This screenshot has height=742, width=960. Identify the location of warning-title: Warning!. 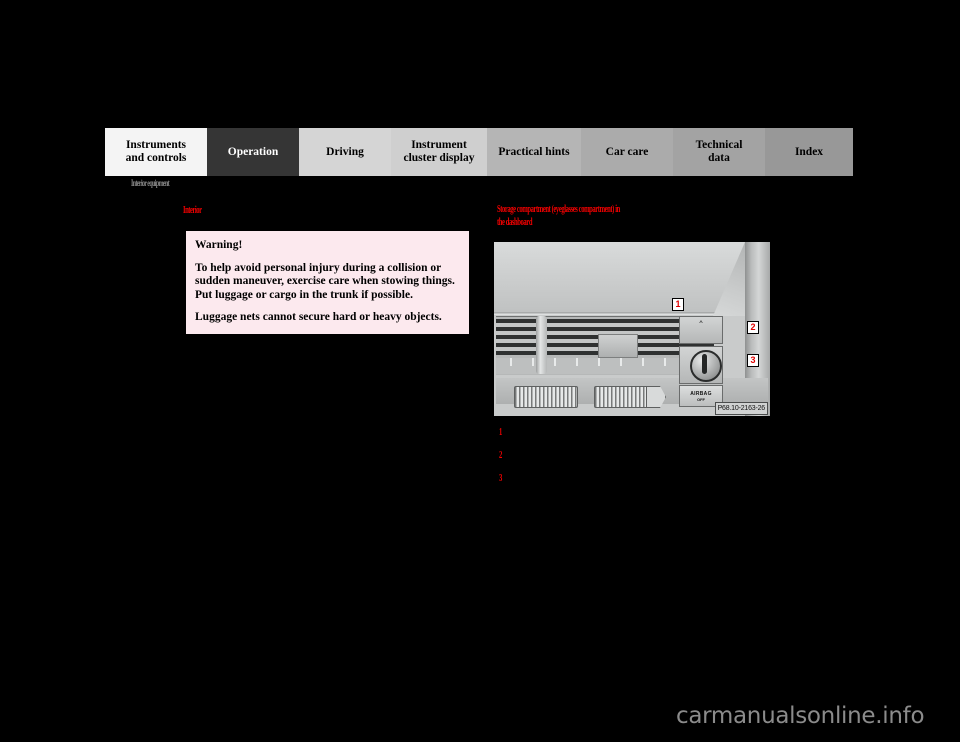
(219, 245).